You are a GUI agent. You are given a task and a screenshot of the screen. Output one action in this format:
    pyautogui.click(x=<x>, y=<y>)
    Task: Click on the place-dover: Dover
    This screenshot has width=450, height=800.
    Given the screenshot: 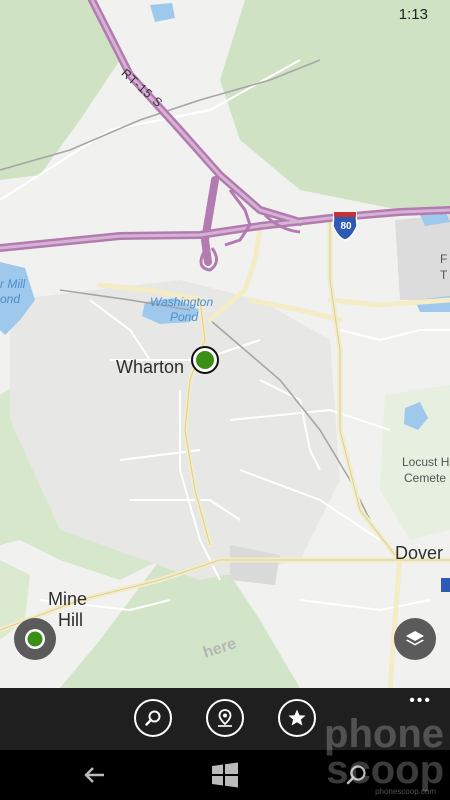 What is the action you would take?
    pyautogui.click(x=419, y=553)
    